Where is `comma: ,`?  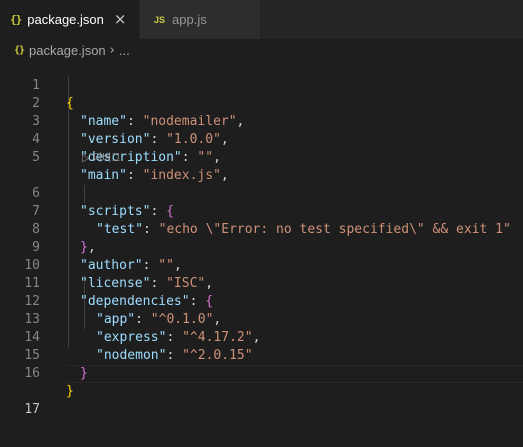 comma: , is located at coordinates (217, 157).